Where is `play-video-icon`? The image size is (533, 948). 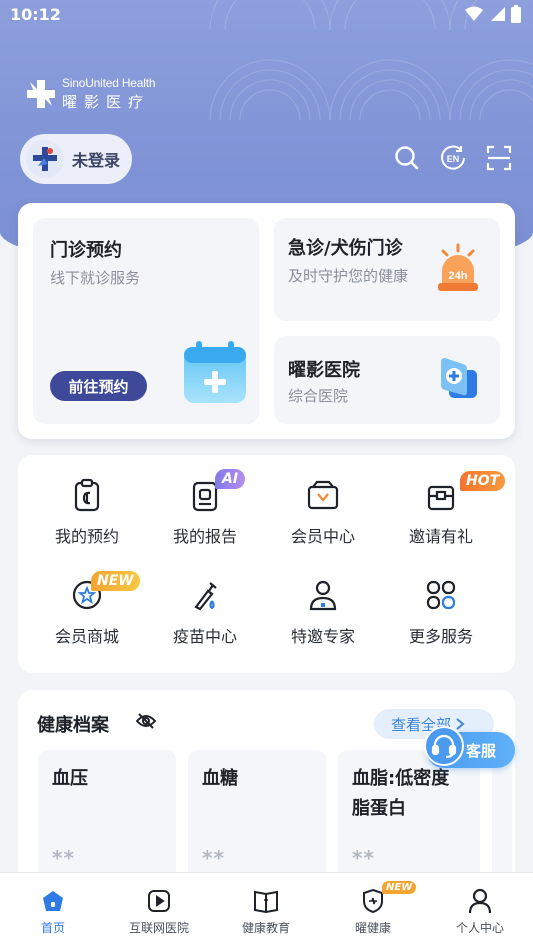 play-video-icon is located at coordinates (159, 901).